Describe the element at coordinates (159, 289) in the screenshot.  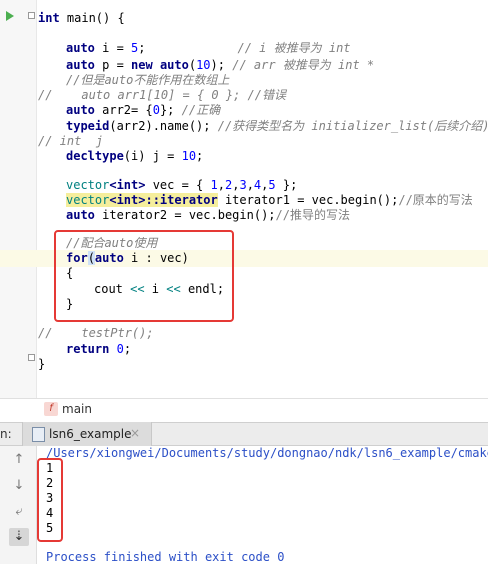
I see `code-line: cout << i << endl;` at that location.